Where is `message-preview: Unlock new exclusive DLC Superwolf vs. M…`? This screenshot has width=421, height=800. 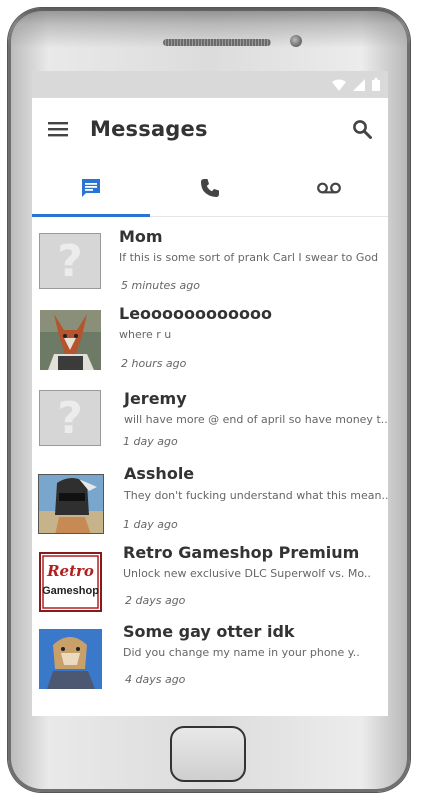
message-preview: Unlock new exclusive DLC Superwolf vs. M… is located at coordinates (247, 573).